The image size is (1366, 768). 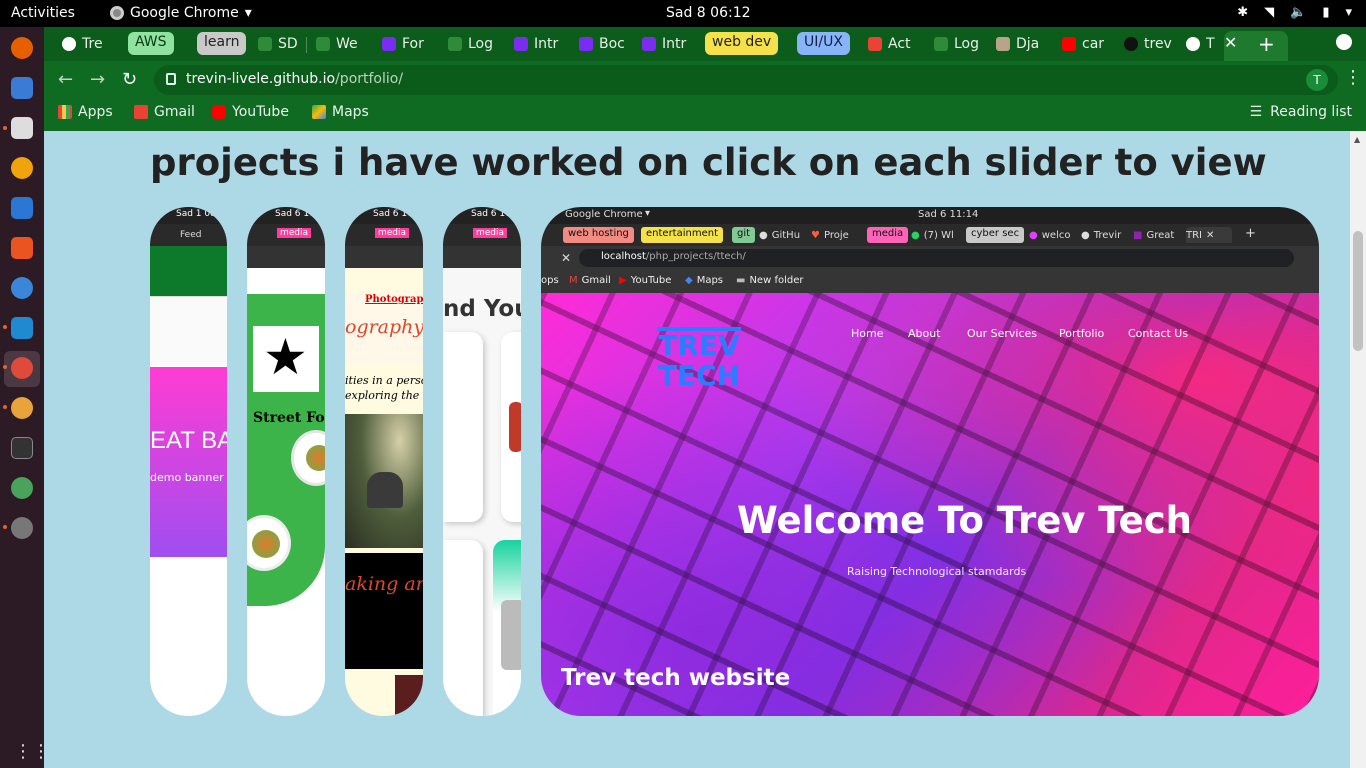 What do you see at coordinates (776, 280) in the screenshot?
I see `featured-bookmark-label: New folder` at bounding box center [776, 280].